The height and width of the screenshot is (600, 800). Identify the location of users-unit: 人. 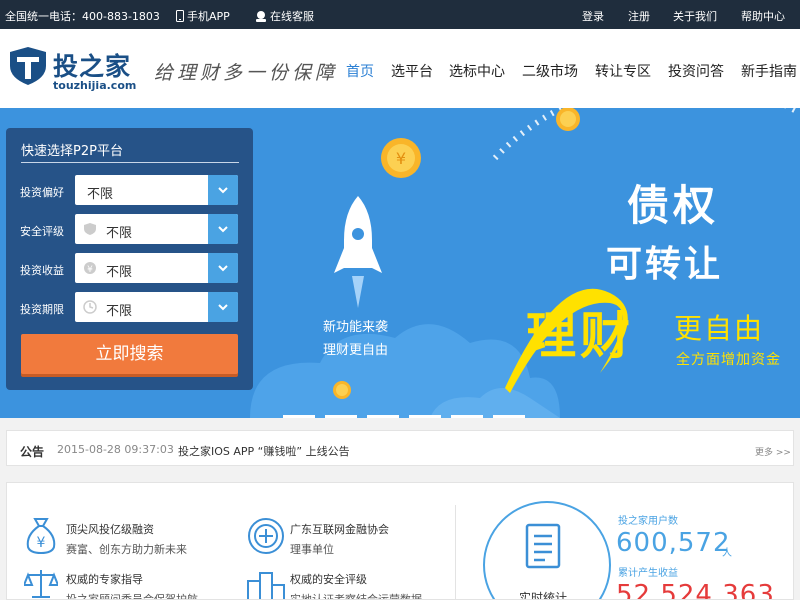
(727, 553).